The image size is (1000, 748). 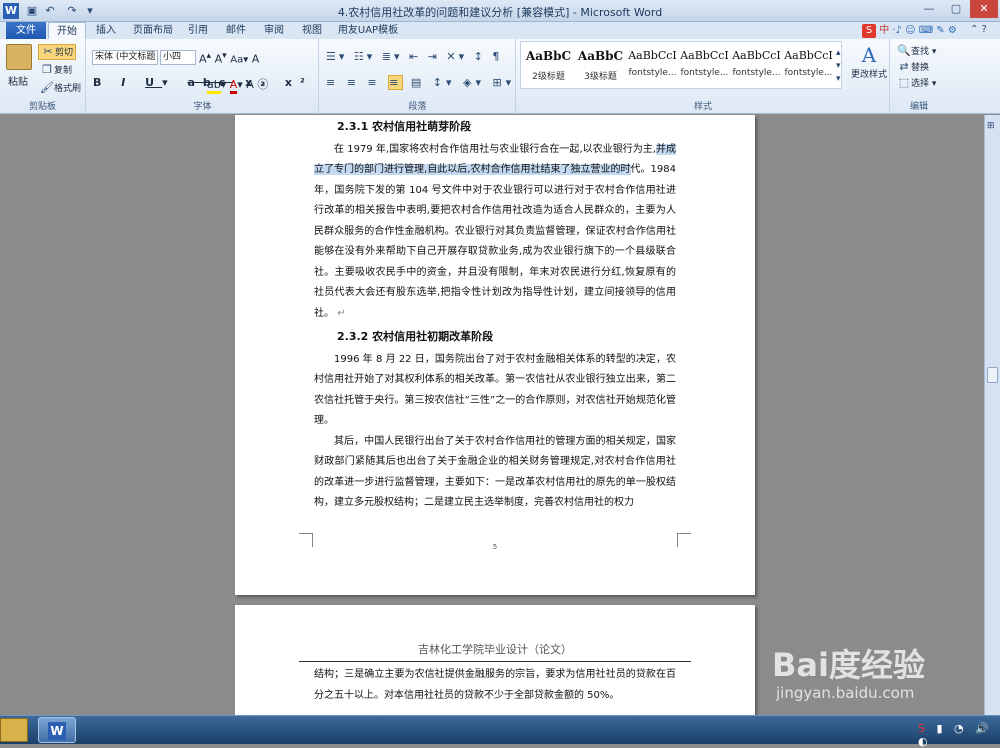 What do you see at coordinates (600, 66) in the screenshot?
I see `style-heading-3: AaBbC 3级标题` at bounding box center [600, 66].